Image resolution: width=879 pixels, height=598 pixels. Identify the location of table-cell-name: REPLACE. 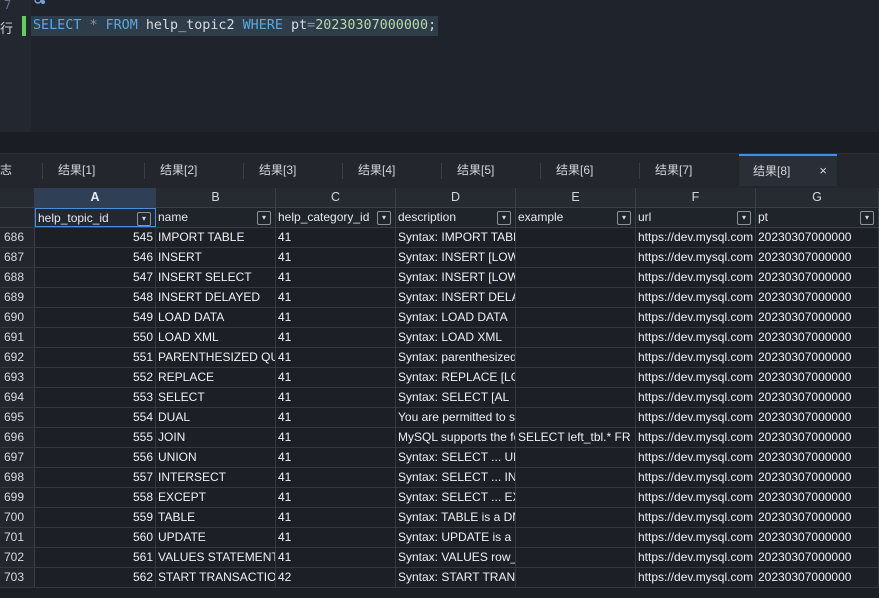
(216, 377).